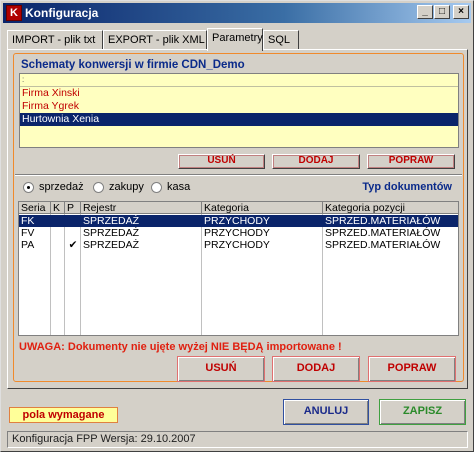 The image size is (474, 452). I want to click on window-title: Konfiguracja, so click(62, 13).